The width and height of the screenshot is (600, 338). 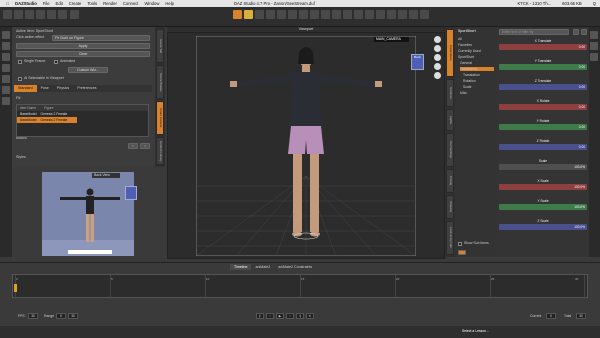 What do you see at coordinates (88, 214) in the screenshot?
I see `aux-viewport-scene` at bounding box center [88, 214].